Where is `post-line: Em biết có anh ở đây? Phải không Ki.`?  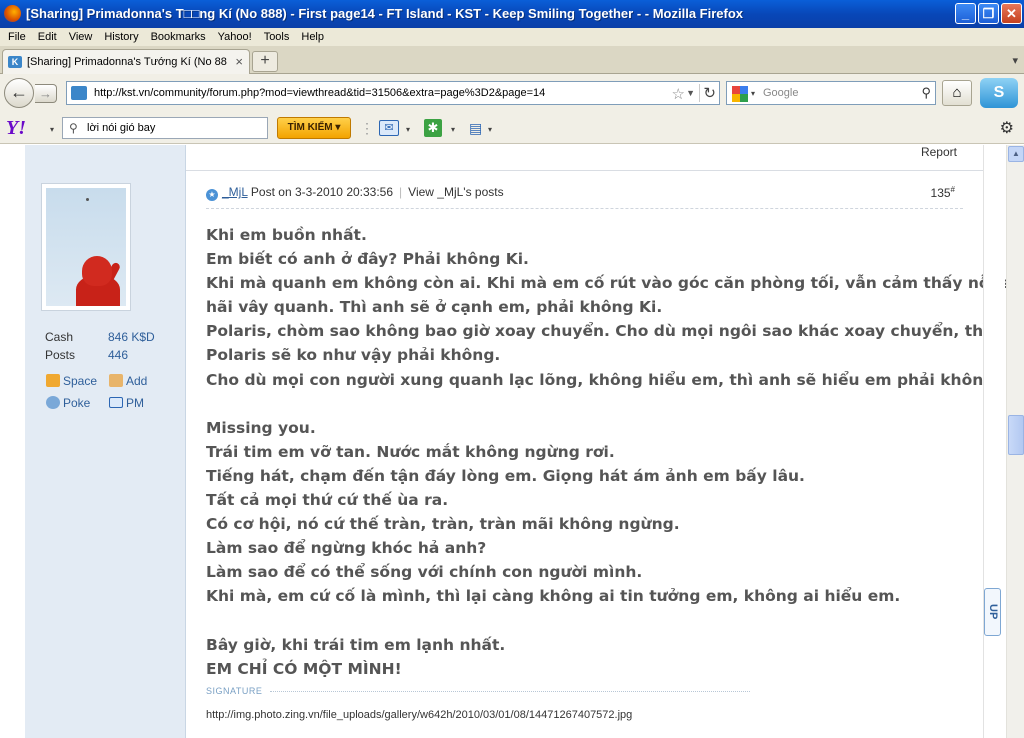
post-line: Em biết có anh ở đây? Phải không Ki. is located at coordinates (367, 259).